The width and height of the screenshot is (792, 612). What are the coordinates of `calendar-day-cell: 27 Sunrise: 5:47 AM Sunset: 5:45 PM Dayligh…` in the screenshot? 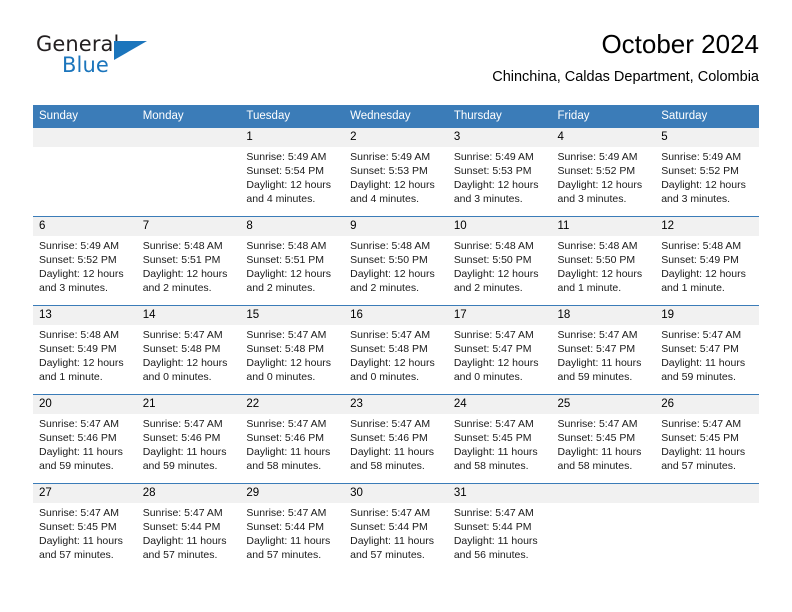 It's located at (85, 527).